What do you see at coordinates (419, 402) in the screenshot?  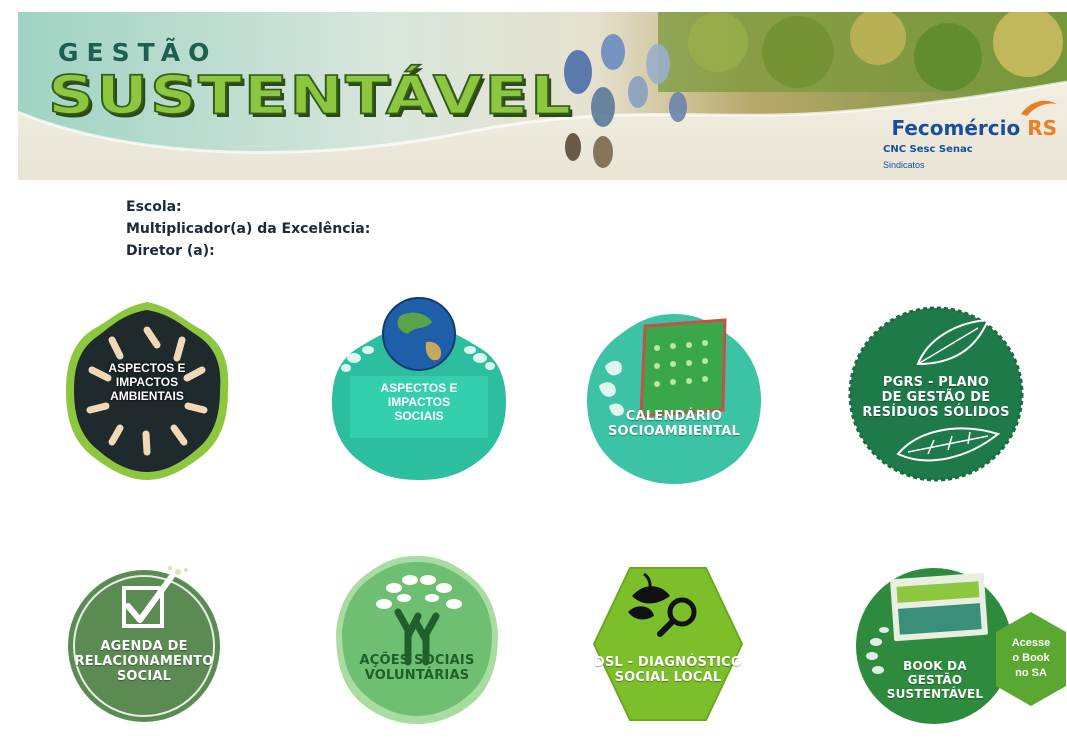 I see `badge-label: ASPECTOS E IMPACTOS SOCIAIS` at bounding box center [419, 402].